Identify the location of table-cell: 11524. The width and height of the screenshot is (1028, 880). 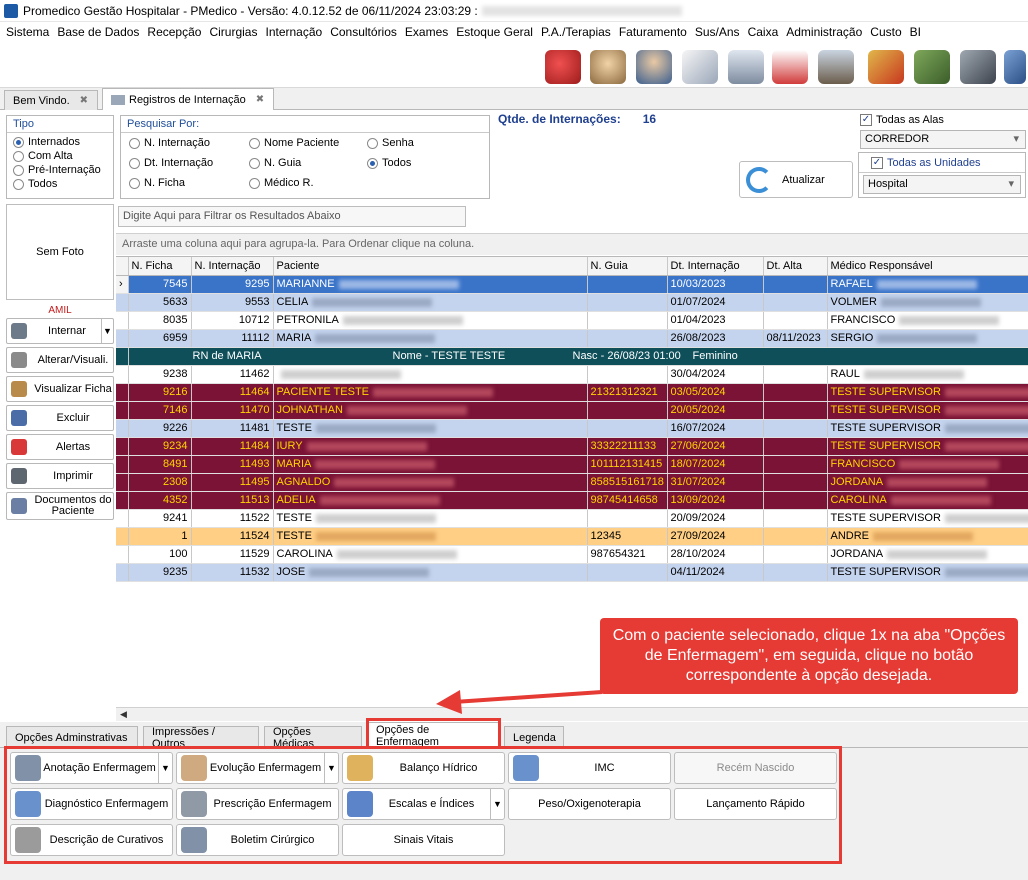
(232, 536).